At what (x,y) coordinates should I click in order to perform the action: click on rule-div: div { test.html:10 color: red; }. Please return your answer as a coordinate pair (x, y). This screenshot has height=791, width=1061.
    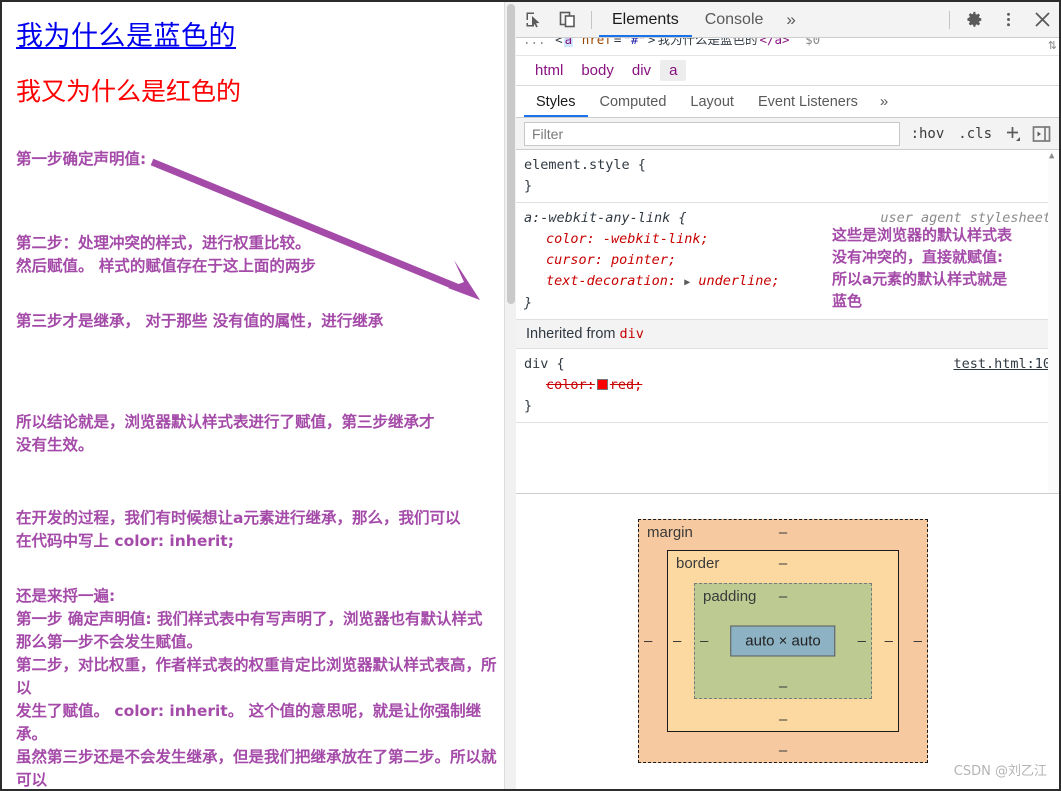
    Looking at the image, I should click on (787, 386).